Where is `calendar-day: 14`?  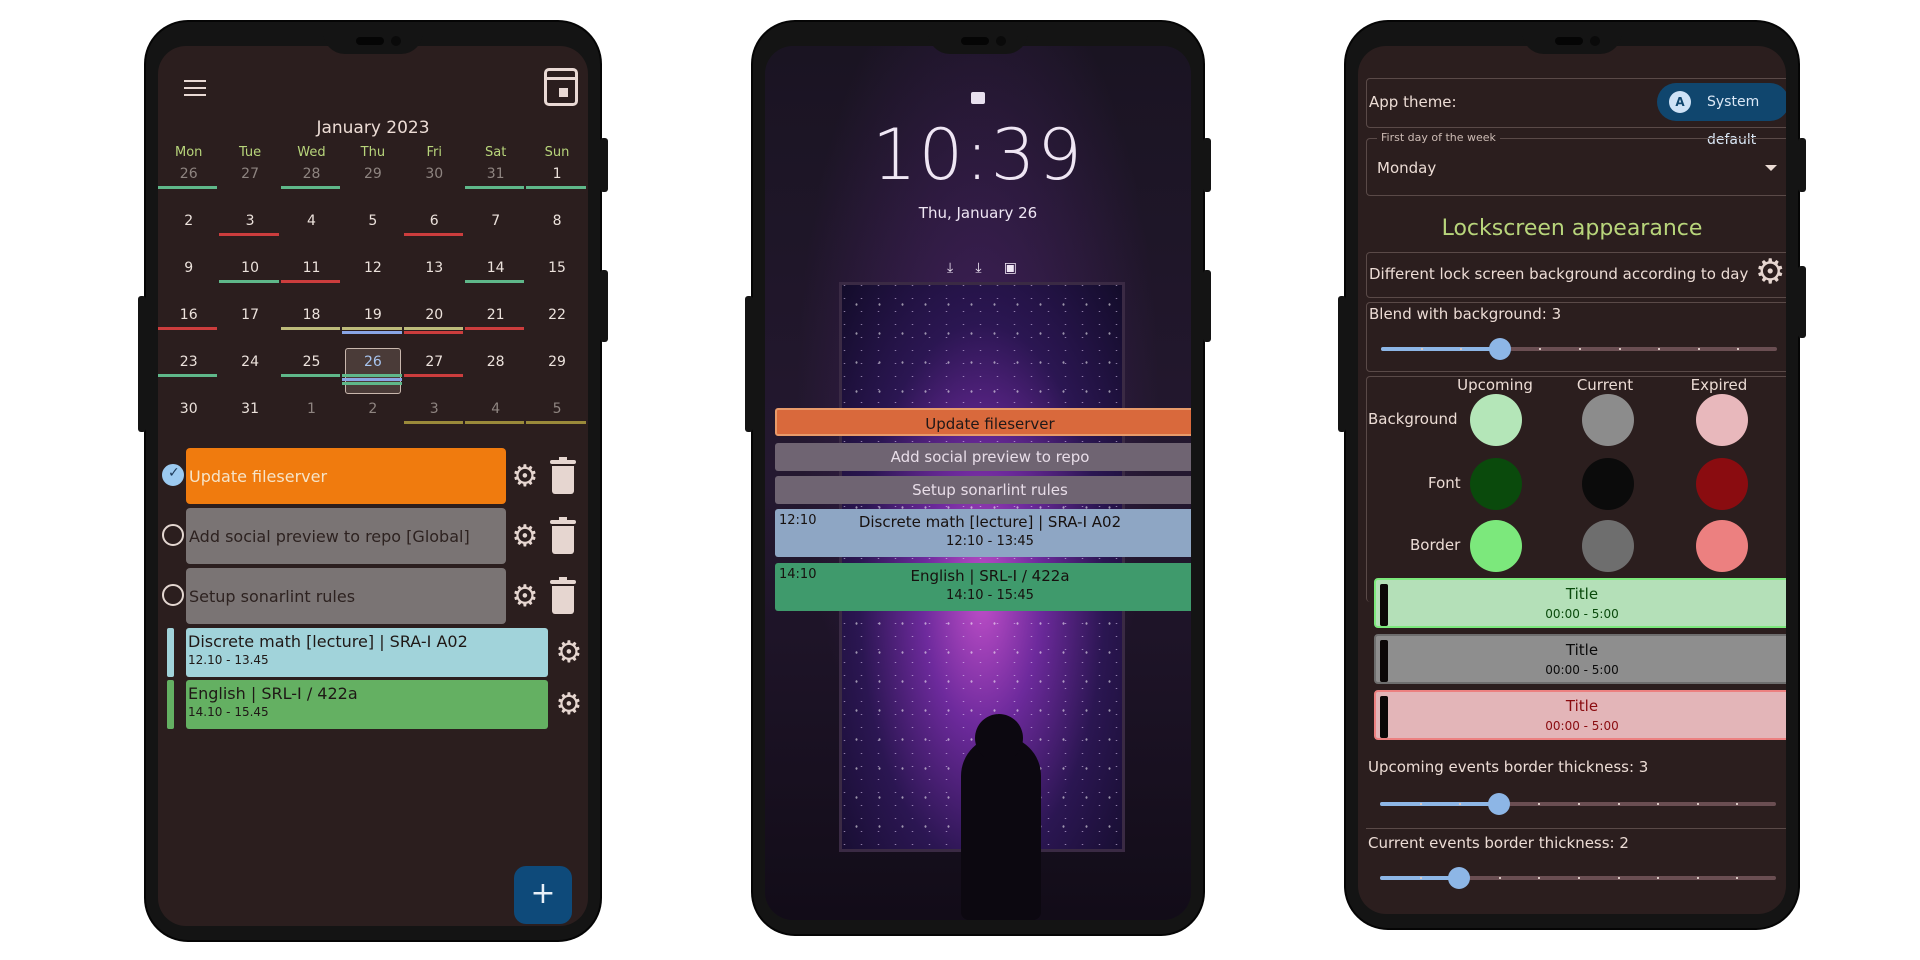
calendar-day: 14 is located at coordinates (495, 283).